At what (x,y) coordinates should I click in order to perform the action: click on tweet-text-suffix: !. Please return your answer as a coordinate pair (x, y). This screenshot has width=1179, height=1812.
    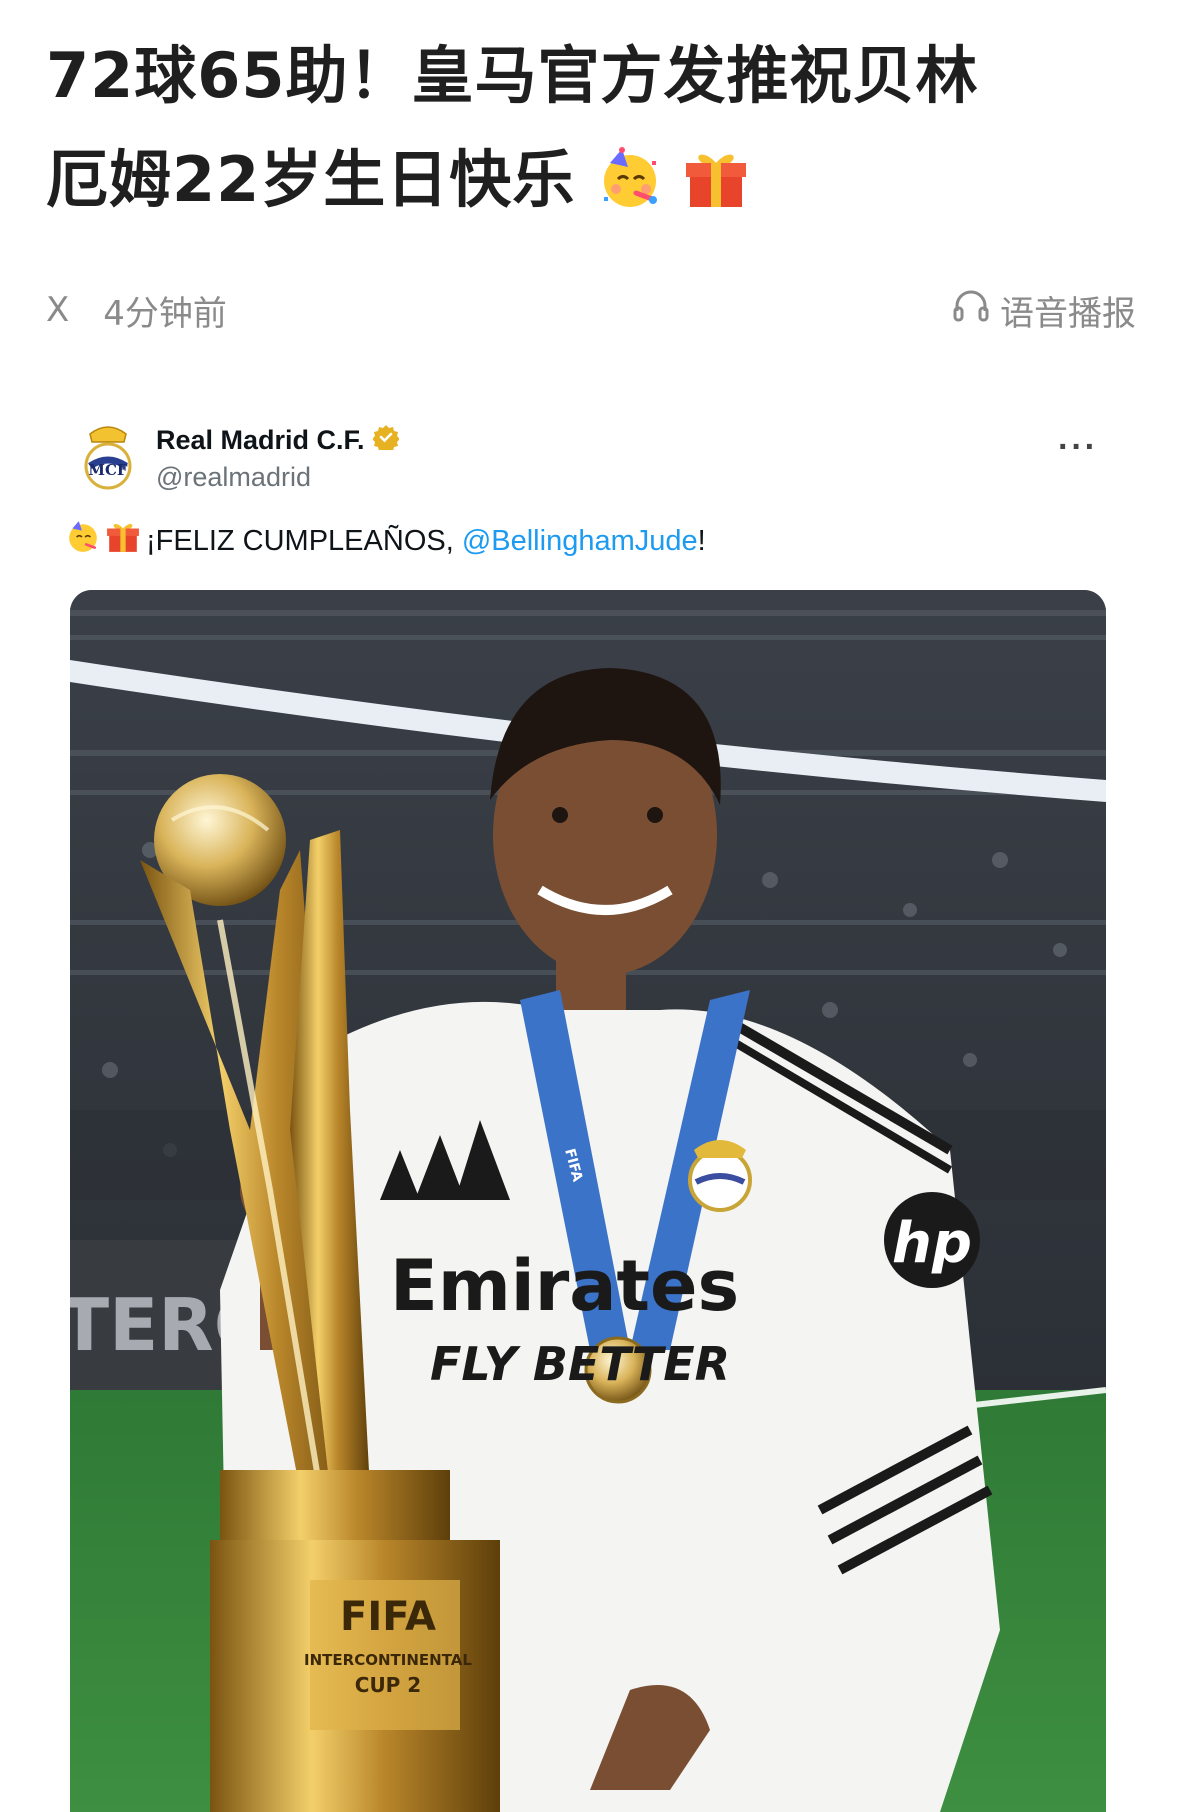
    Looking at the image, I should click on (701, 540).